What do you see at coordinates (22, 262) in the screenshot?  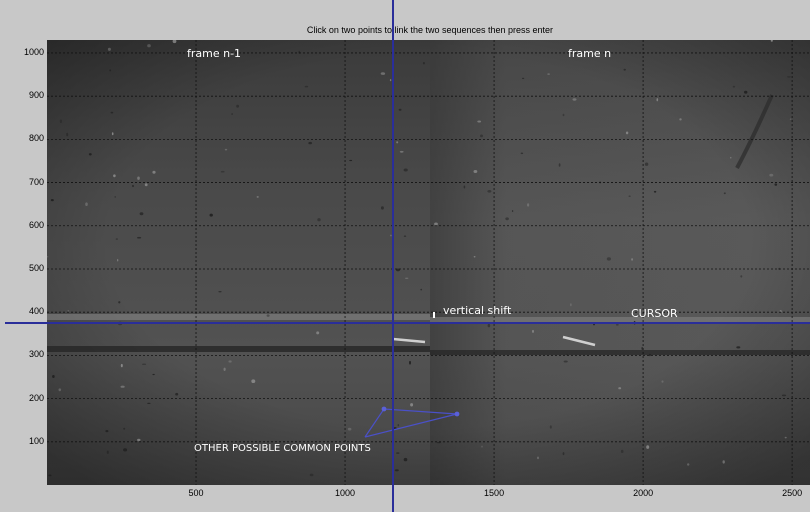 I see `y-axis-tick-labels: 100 200 300 400 500 600 700 800 900 1000` at bounding box center [22, 262].